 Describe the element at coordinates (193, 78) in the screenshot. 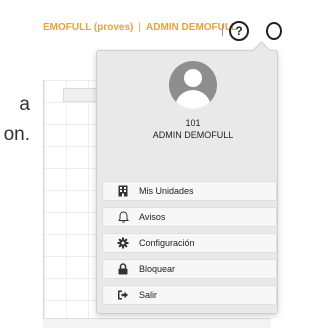

I see `avatar-head` at that location.